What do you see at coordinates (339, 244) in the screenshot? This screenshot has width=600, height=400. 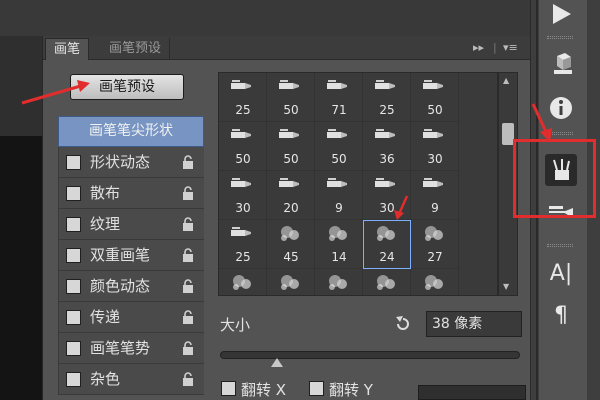 I see `brush-tip-cell: 14` at bounding box center [339, 244].